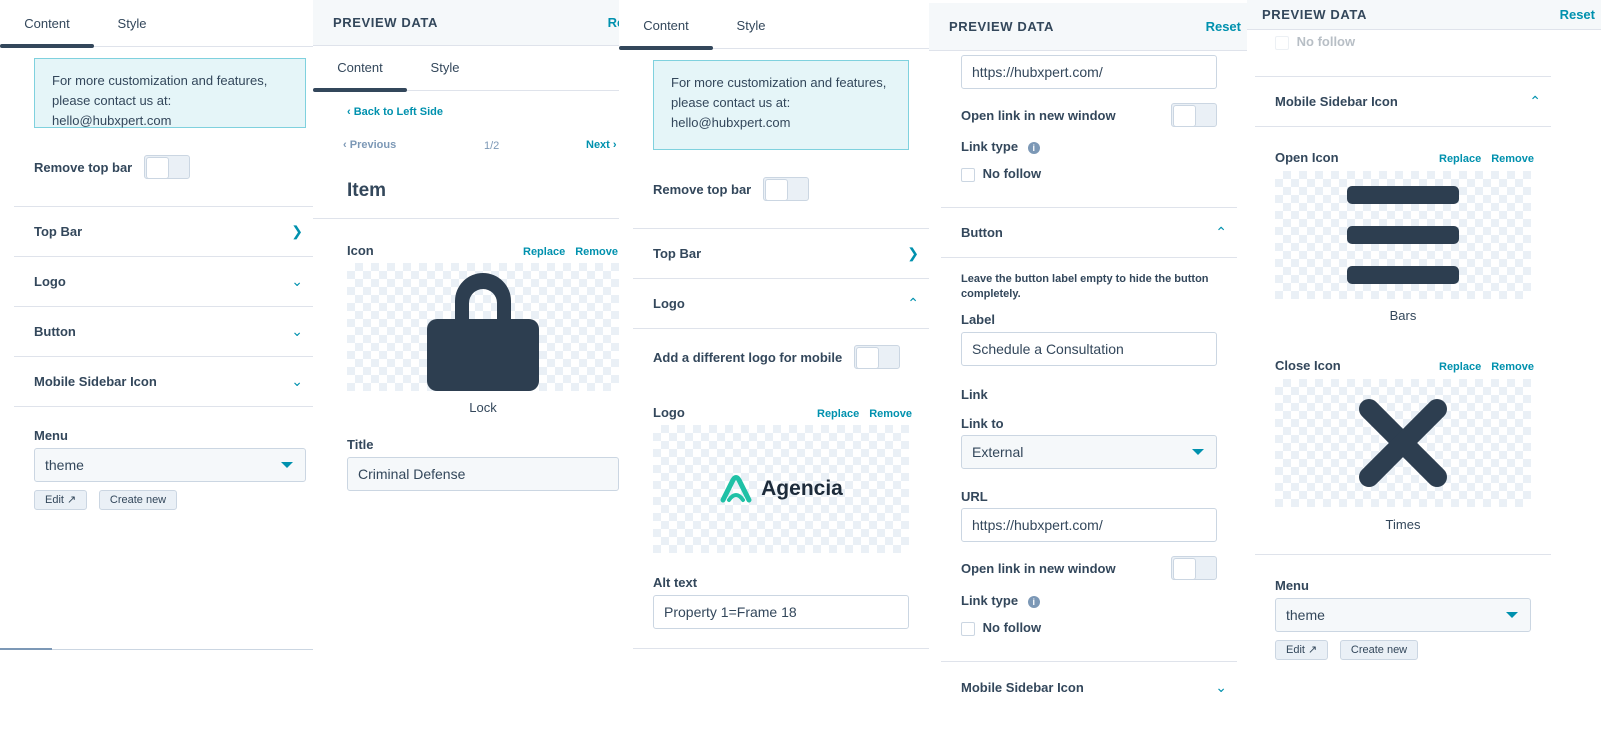  What do you see at coordinates (913, 253) in the screenshot?
I see `chevron-right-icon: ❯` at bounding box center [913, 253].